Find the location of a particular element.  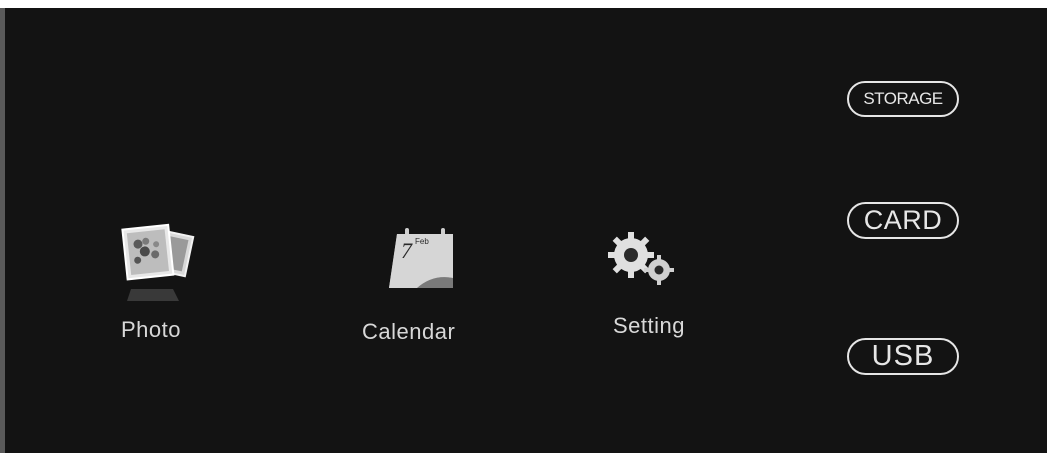

calendar-icon: 7 Feb is located at coordinates (421, 258).